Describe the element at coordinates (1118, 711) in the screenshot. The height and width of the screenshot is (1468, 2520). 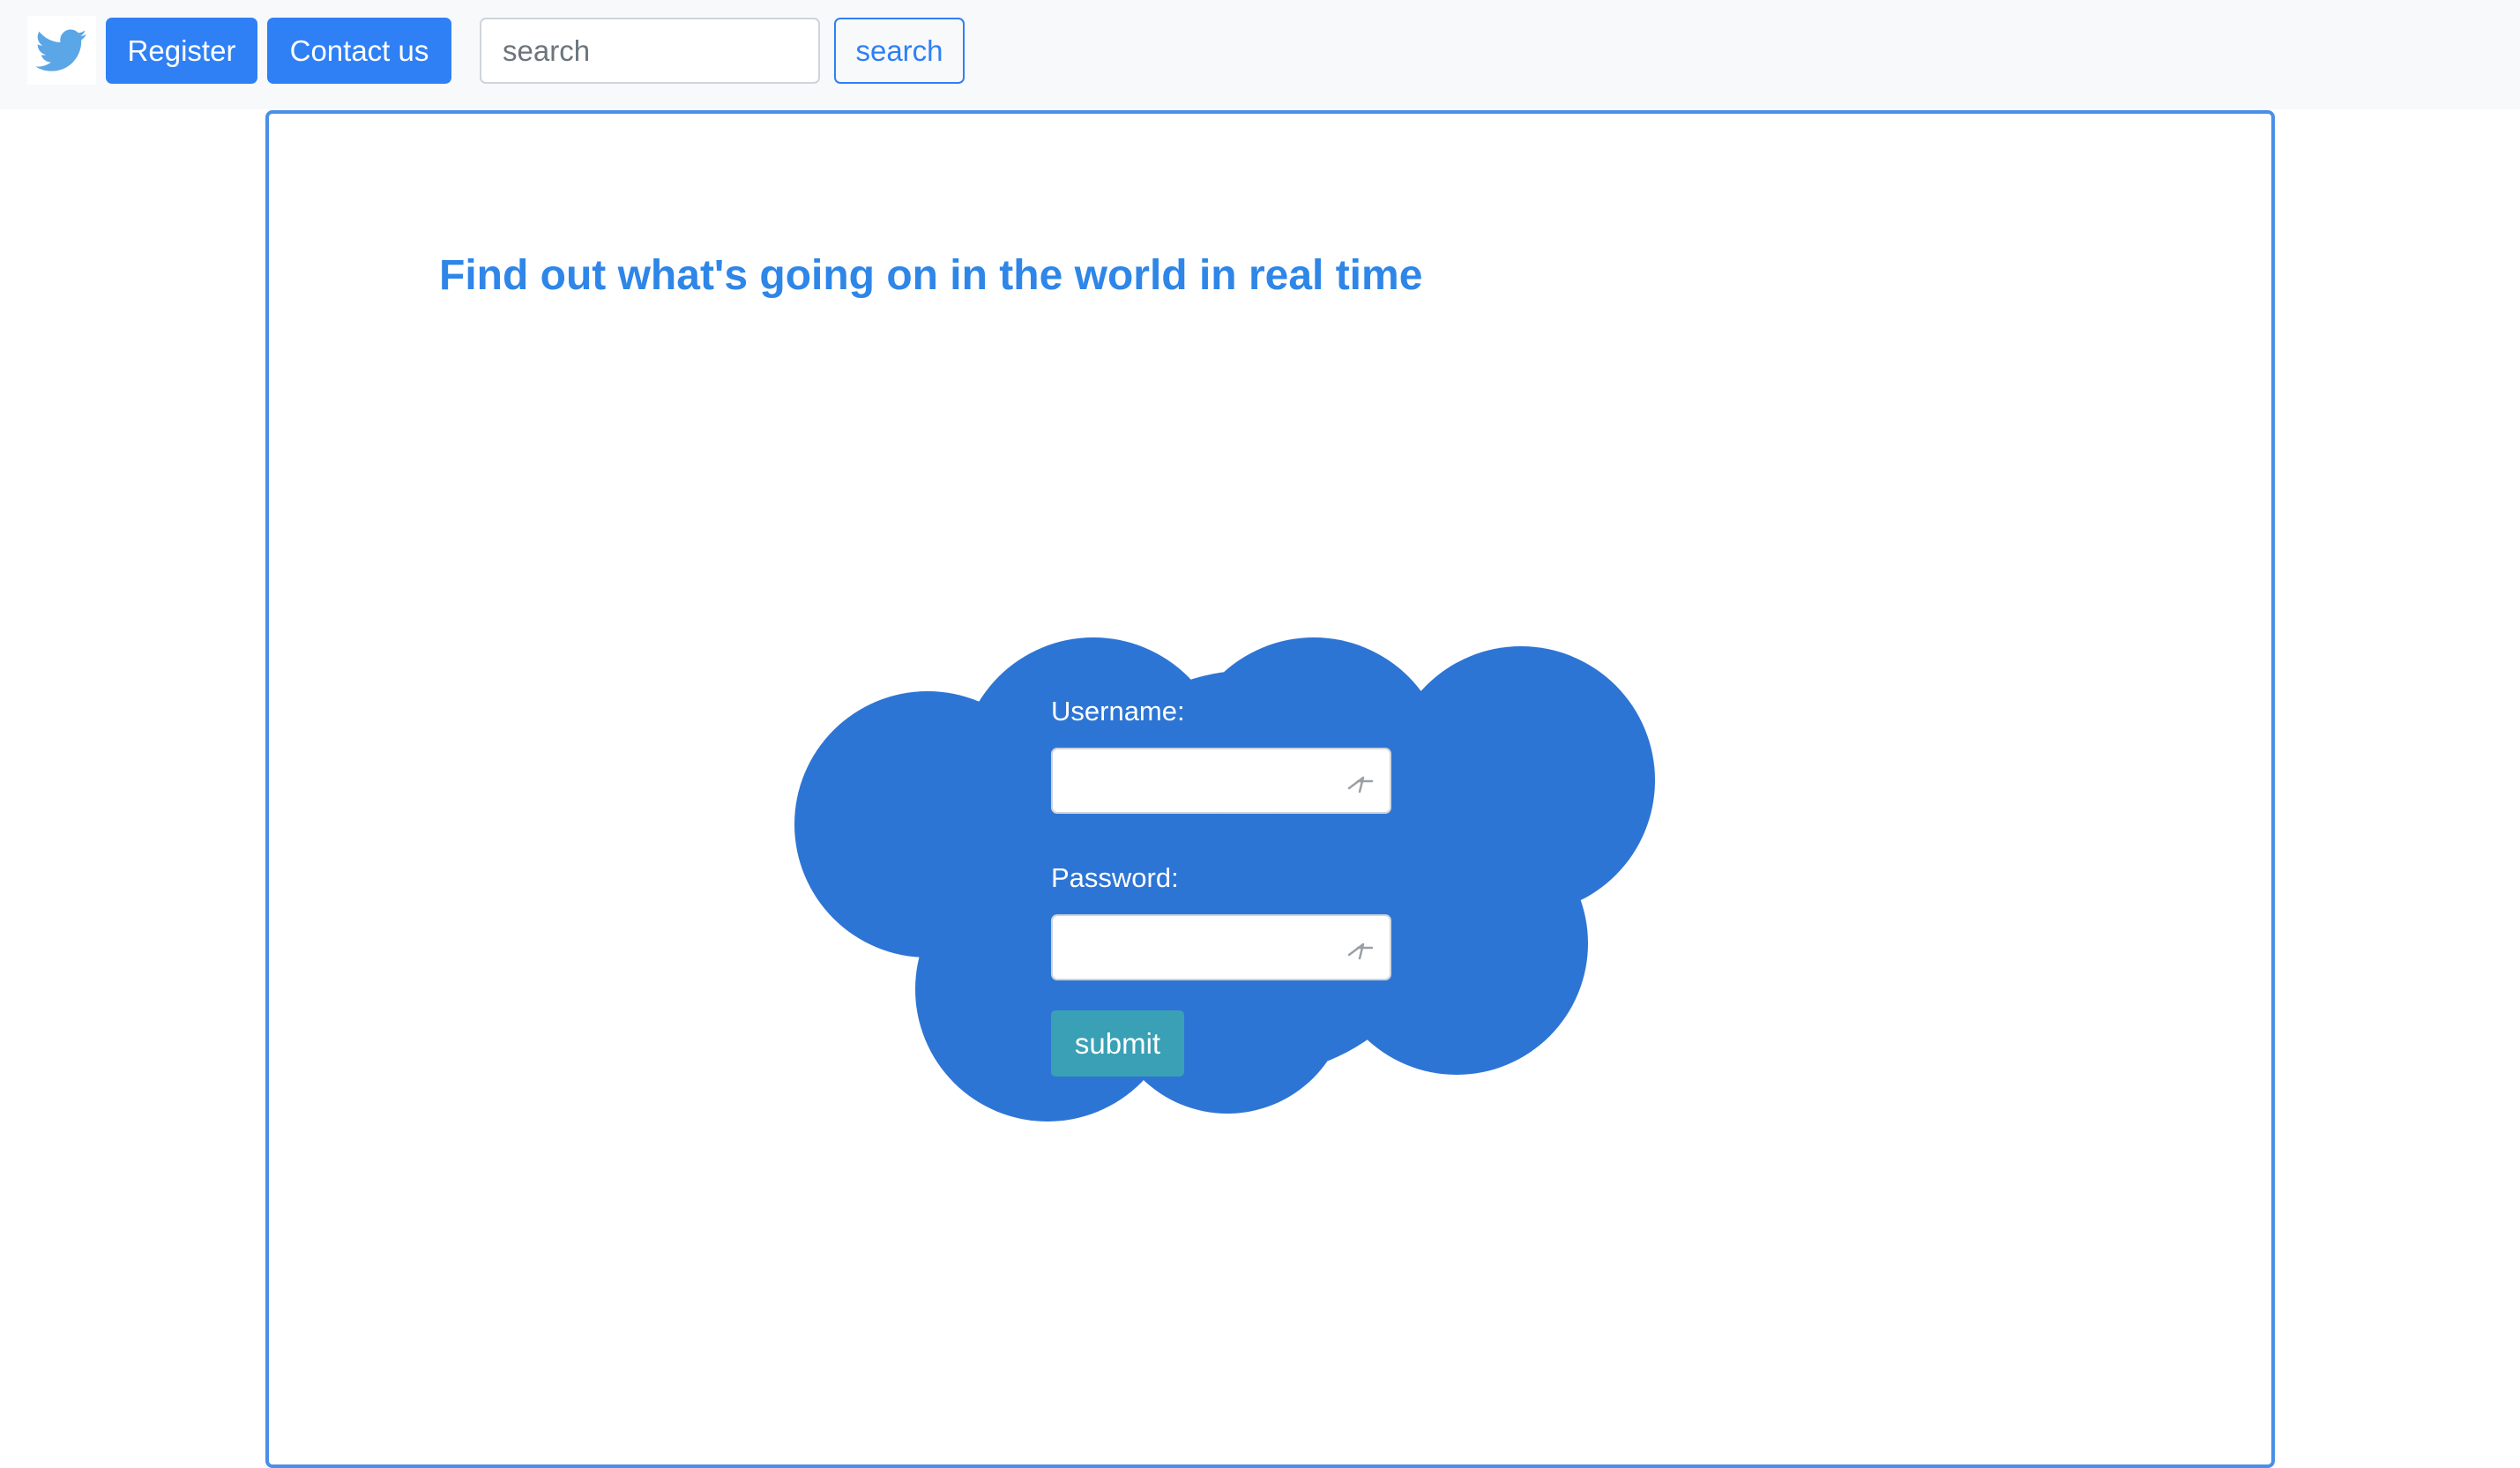
I see `username-label: Username:` at that location.